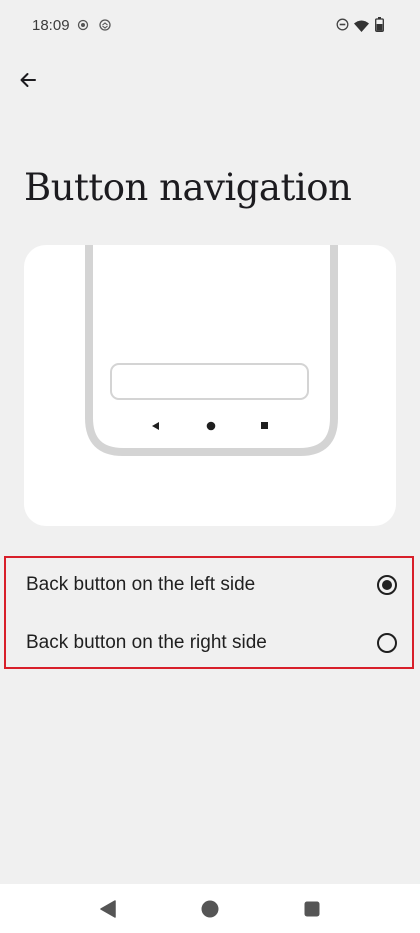  Describe the element at coordinates (108, 911) in the screenshot. I see `nav-back-icon` at that location.